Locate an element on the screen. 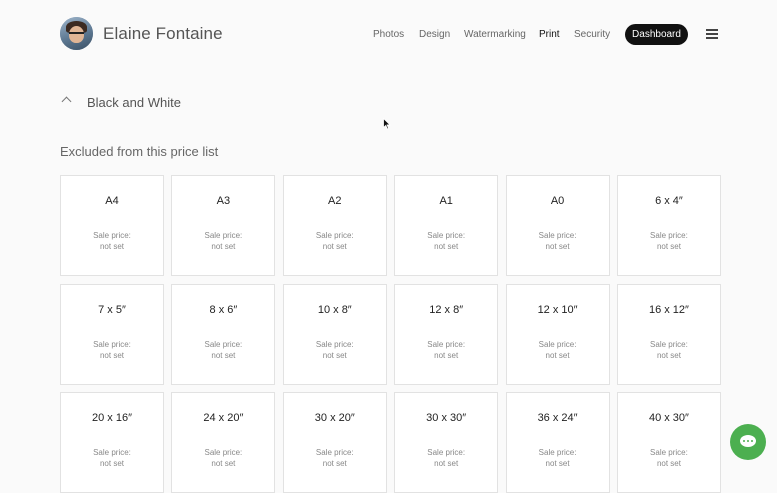  size-card: A1 Sale price: not set is located at coordinates (446, 225).